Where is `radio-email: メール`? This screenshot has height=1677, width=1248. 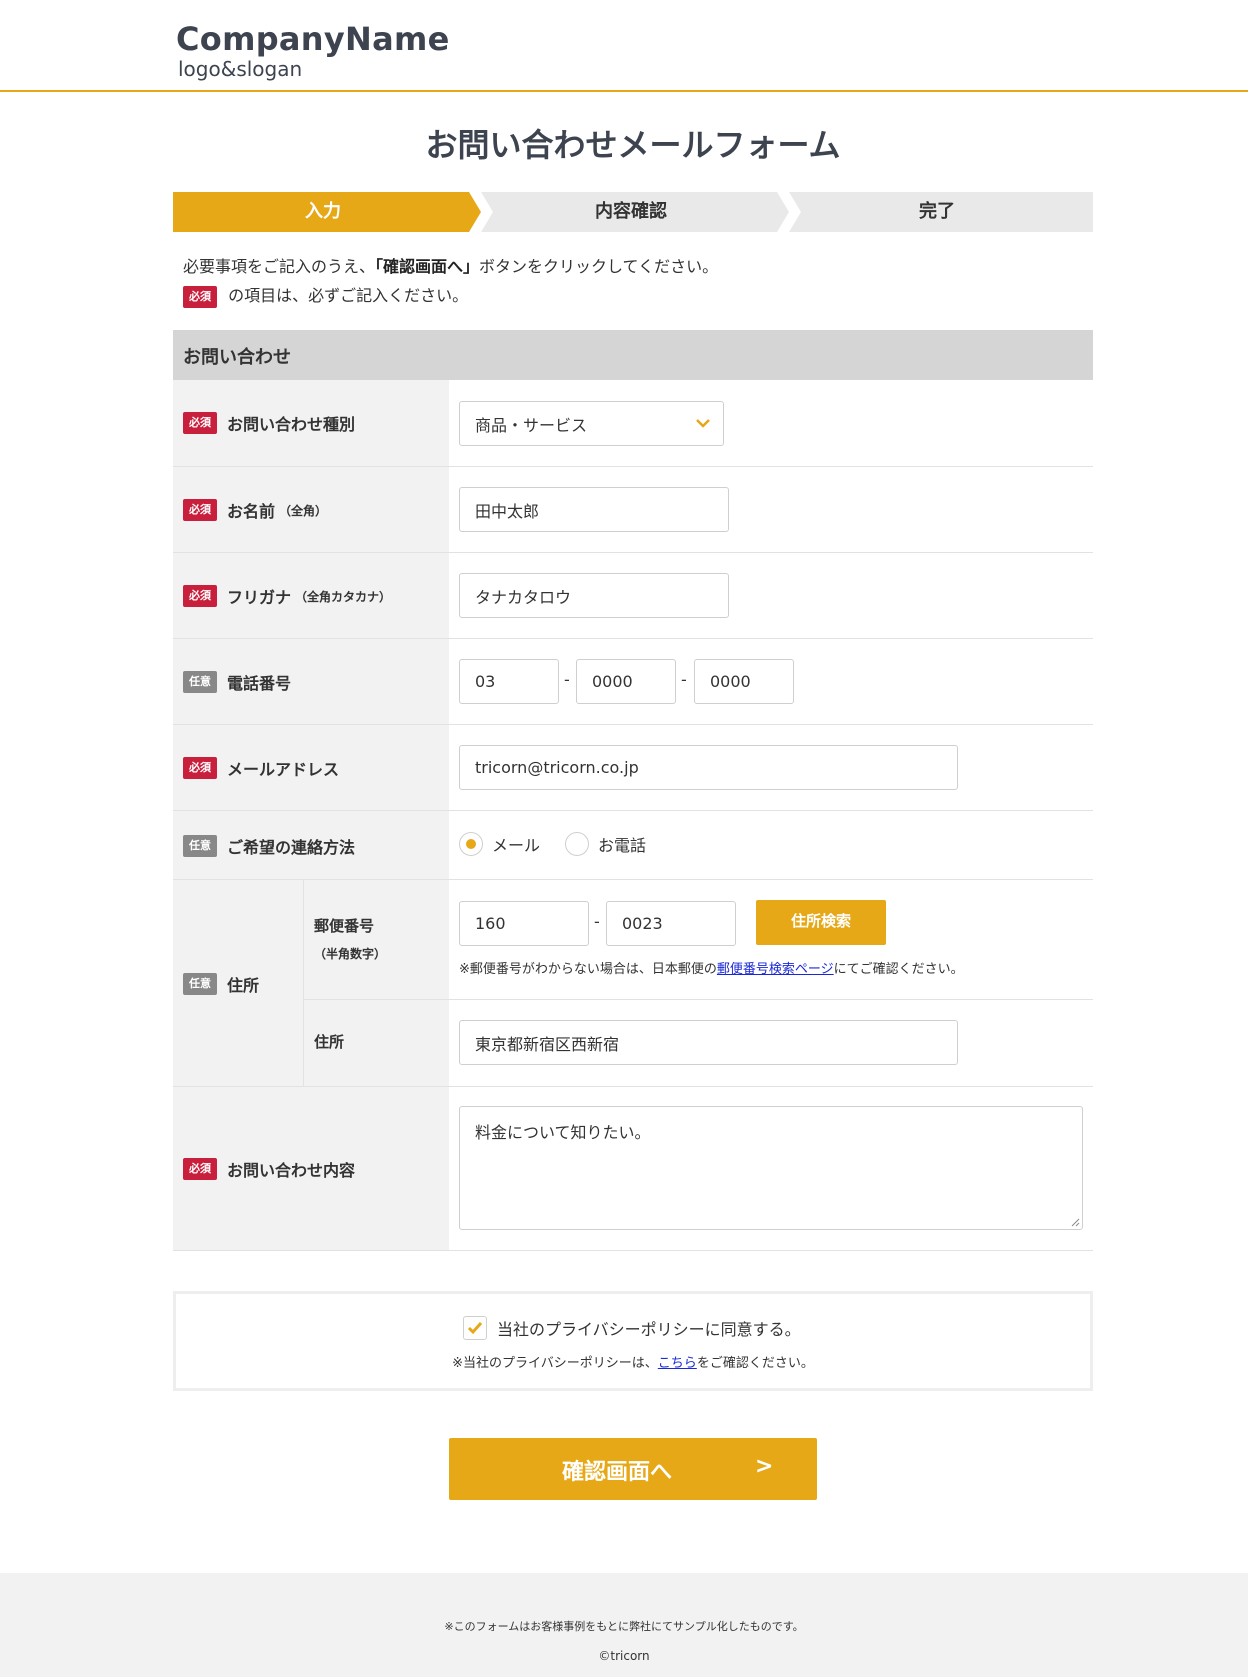 radio-email: メール is located at coordinates (499, 844).